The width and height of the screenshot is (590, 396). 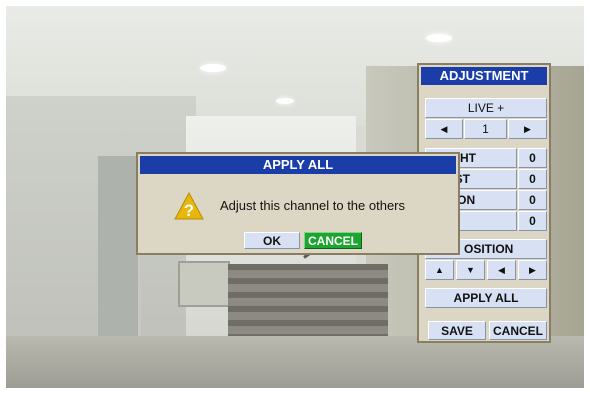 I want to click on dialog-ok-button: OK, so click(x=272, y=240).